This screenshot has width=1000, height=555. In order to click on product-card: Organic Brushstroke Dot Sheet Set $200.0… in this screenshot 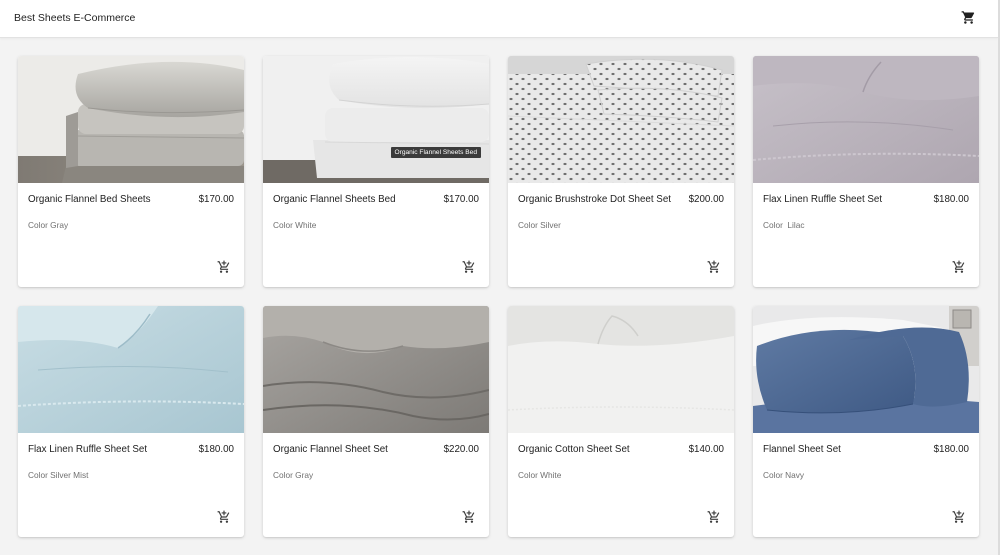, I will do `click(621, 171)`.